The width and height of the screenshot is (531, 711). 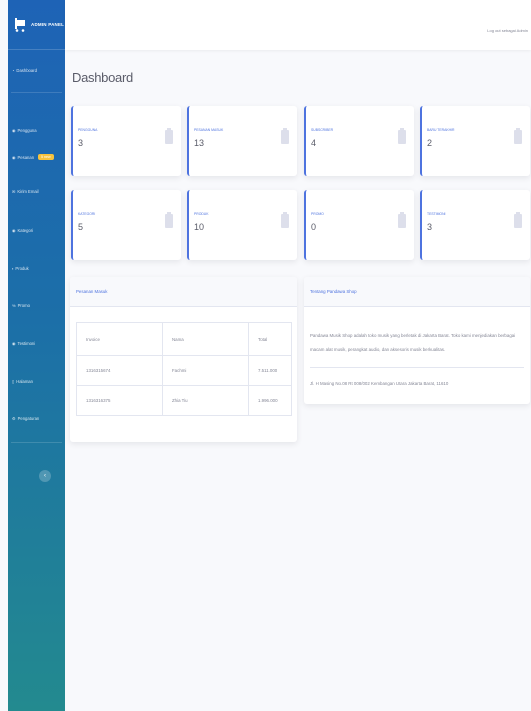 I want to click on order-total: 1.996.000, so click(x=270, y=400).